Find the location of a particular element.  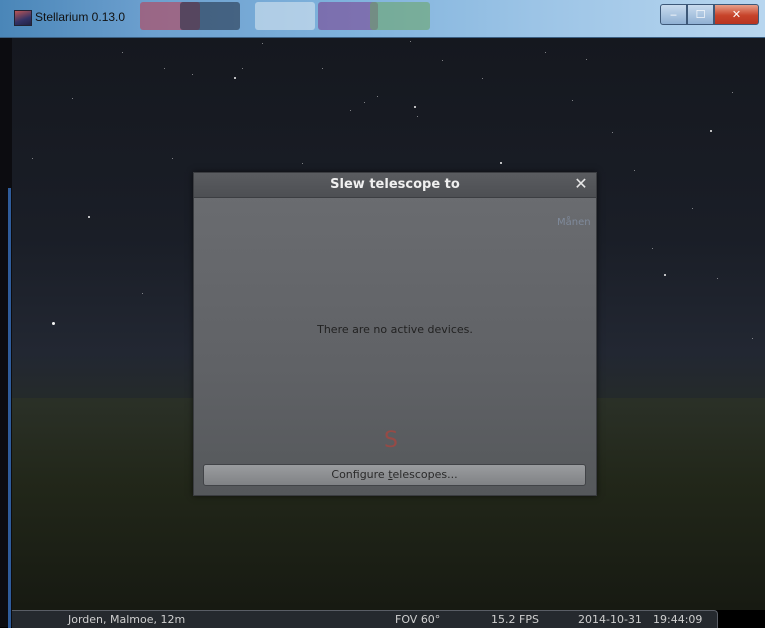

moon-label: Månen is located at coordinates (574, 222).